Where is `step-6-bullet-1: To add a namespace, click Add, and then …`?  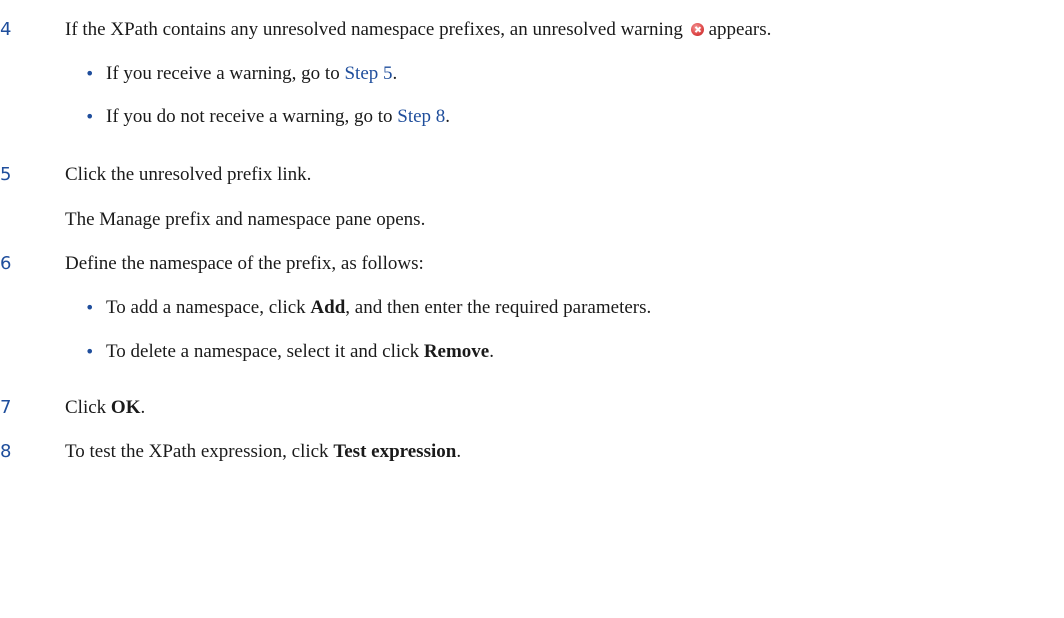 step-6-bullet-1: To add a namespace, click Add, and then … is located at coordinates (379, 307).